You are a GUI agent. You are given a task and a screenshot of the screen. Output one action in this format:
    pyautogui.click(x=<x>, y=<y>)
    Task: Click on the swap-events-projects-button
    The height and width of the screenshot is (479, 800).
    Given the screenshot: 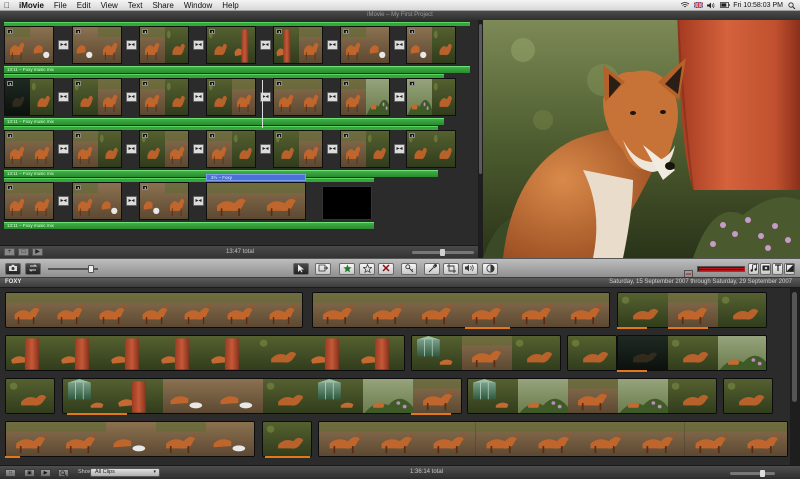 What is the action you would take?
    pyautogui.click(x=33, y=269)
    